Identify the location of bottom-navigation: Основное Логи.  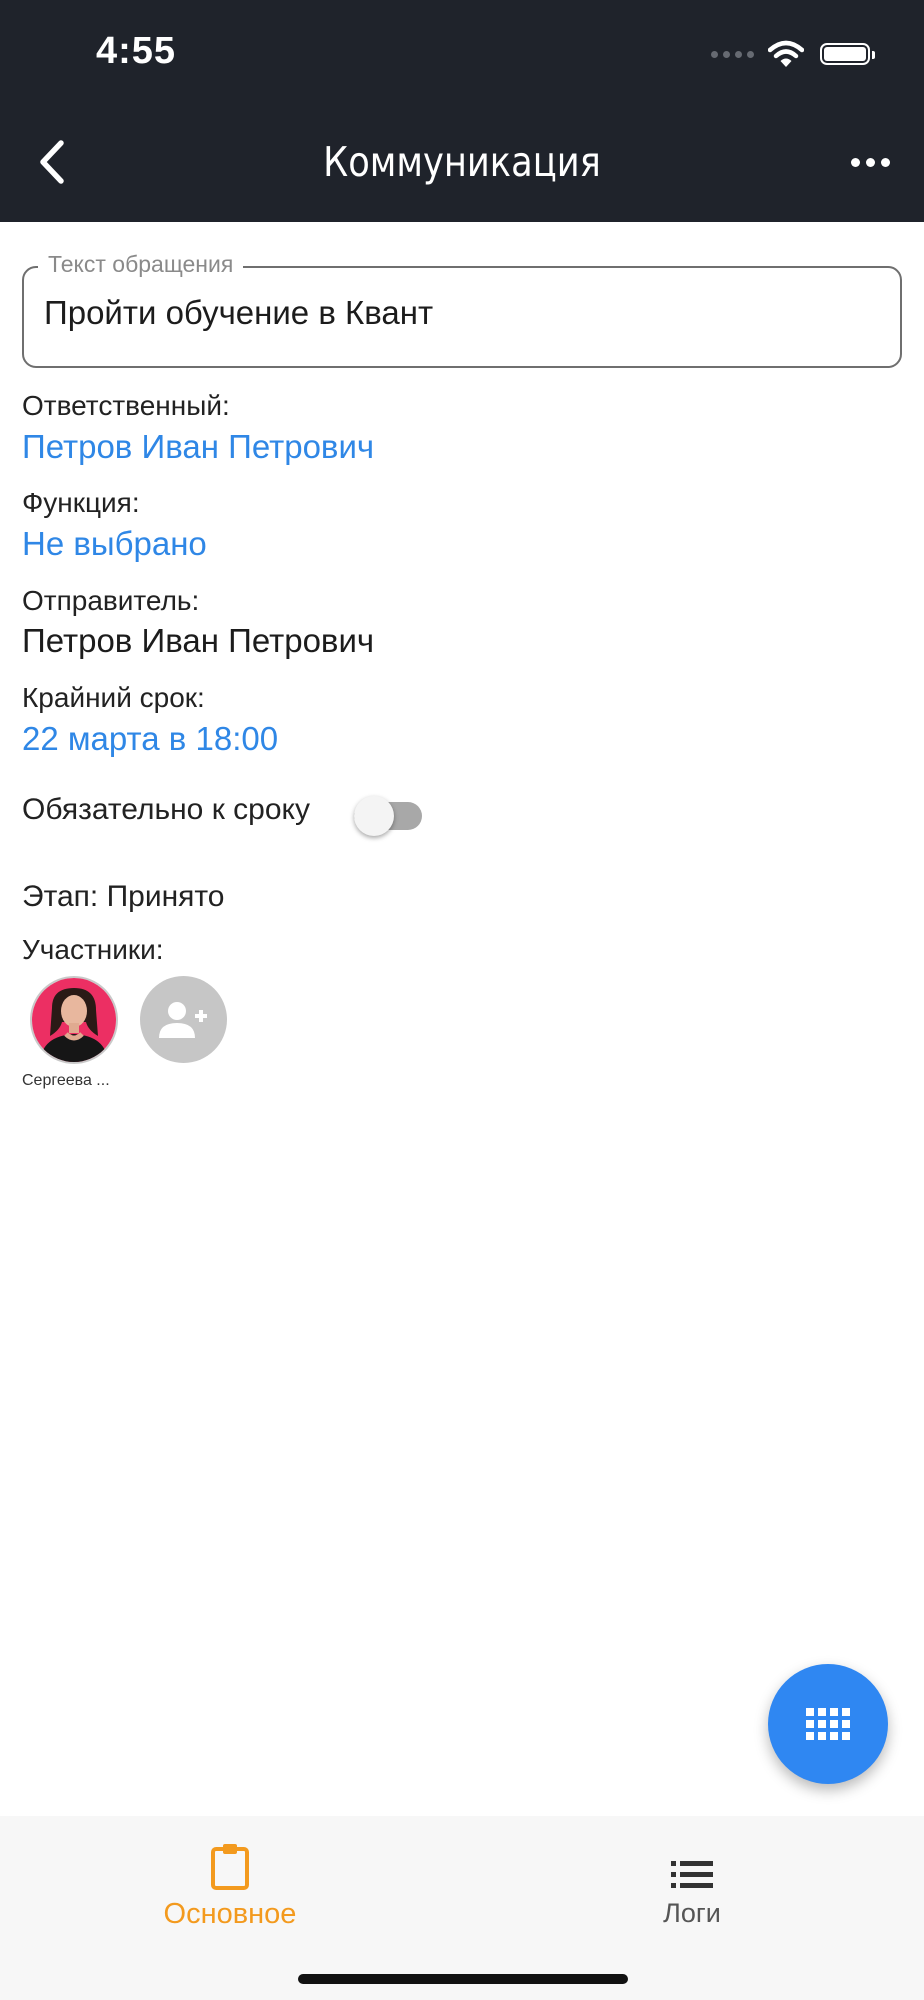
(462, 1908).